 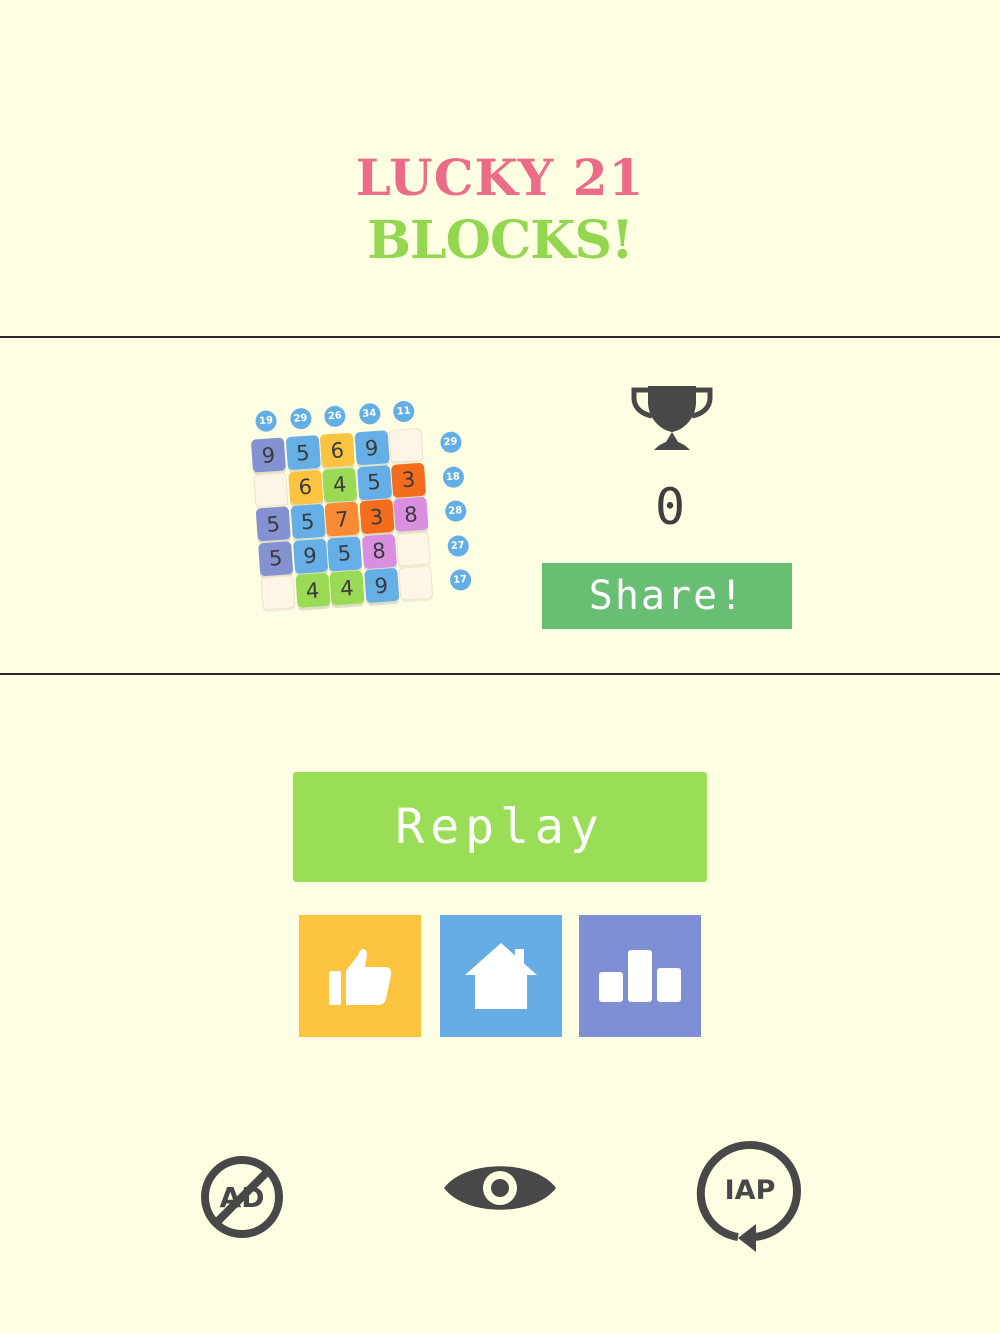 I want to click on no-ads-label: AD, so click(x=242, y=1197).